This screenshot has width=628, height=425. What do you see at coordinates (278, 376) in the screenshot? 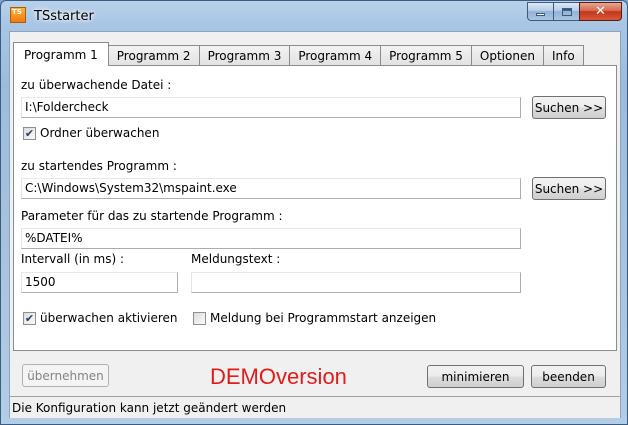
I see `demo-version-text: DEMOversion` at bounding box center [278, 376].